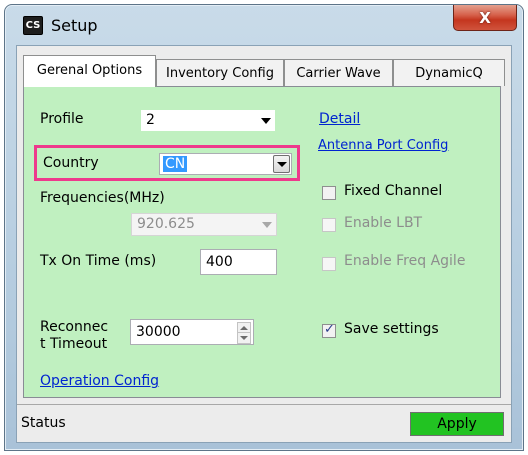  What do you see at coordinates (383, 145) in the screenshot?
I see `antenna-port-config-link: Antenna Port Config` at bounding box center [383, 145].